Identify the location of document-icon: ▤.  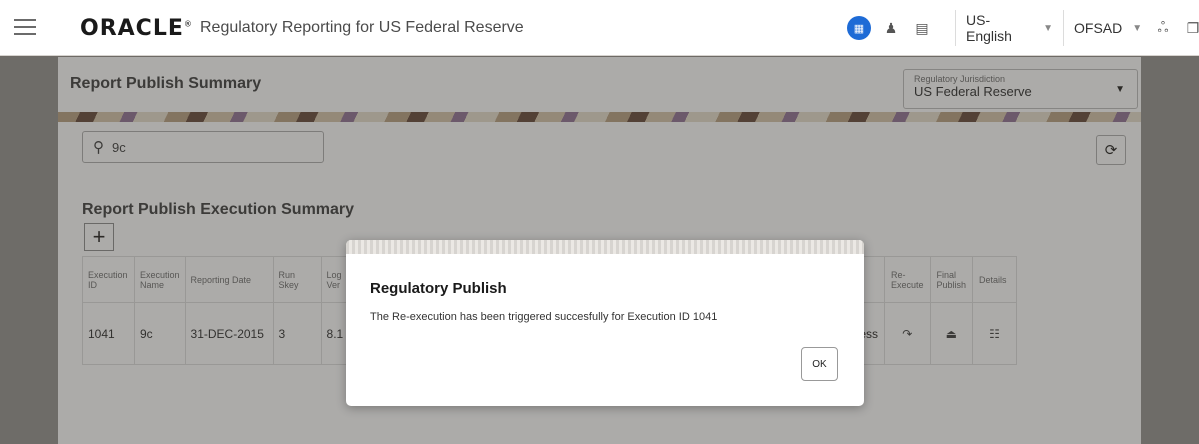
(922, 28).